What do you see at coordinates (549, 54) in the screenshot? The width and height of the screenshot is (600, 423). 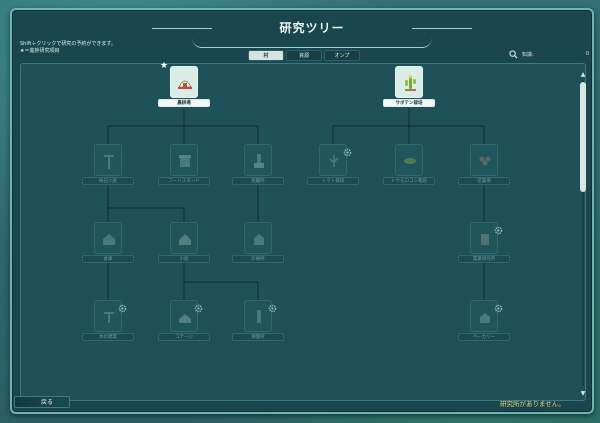 I see `knowledge-counter: 知識: 0` at bounding box center [549, 54].